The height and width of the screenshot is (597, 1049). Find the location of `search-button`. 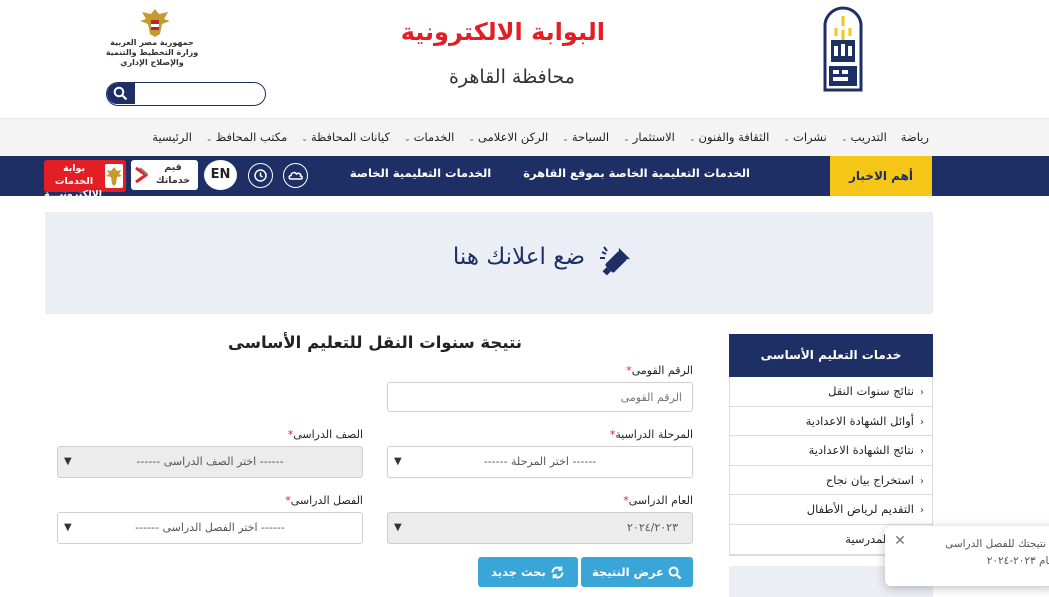

search-button is located at coordinates (121, 93).